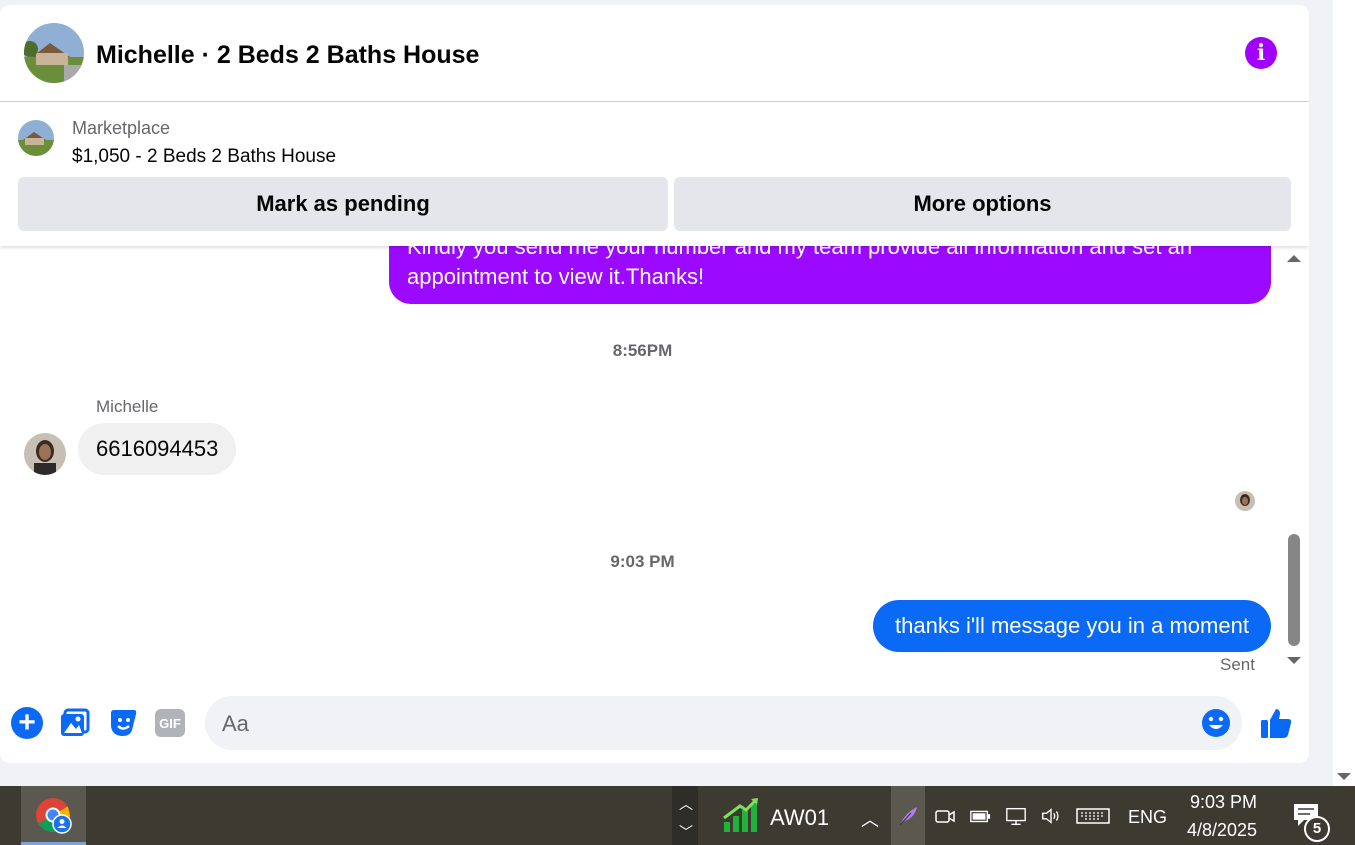 The height and width of the screenshot is (845, 1355). What do you see at coordinates (121, 128) in the screenshot?
I see `marketplace-label: Marketplace` at bounding box center [121, 128].